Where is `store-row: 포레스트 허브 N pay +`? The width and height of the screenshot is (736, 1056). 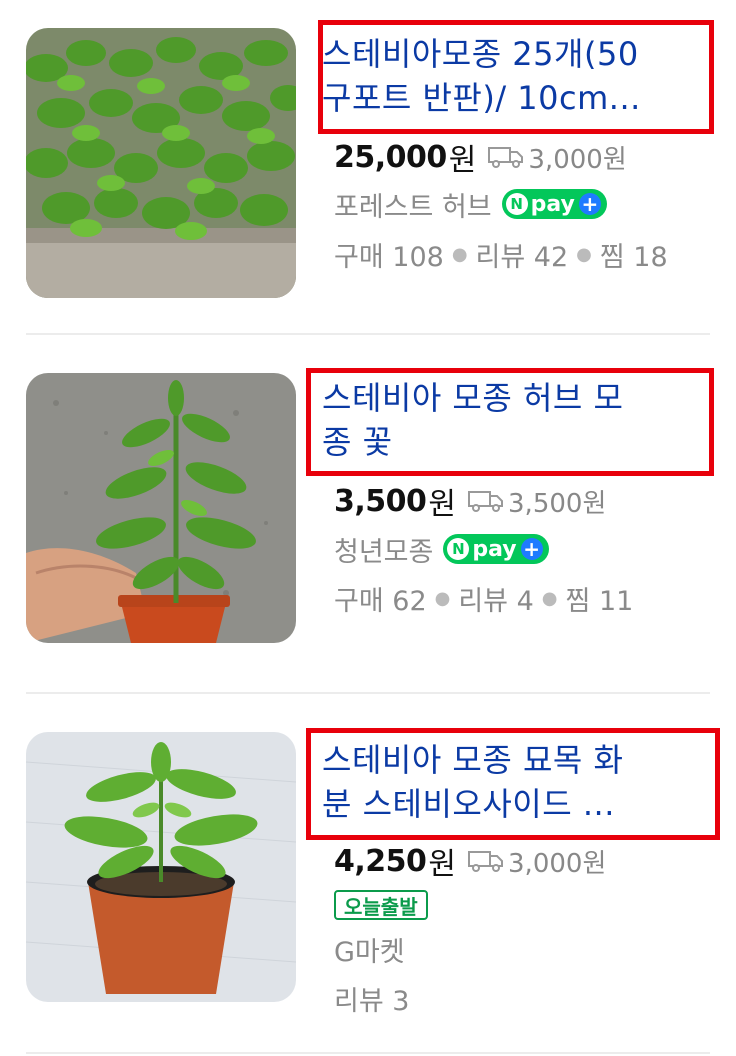 store-row: 포레스트 허브 N pay + is located at coordinates (470, 204).